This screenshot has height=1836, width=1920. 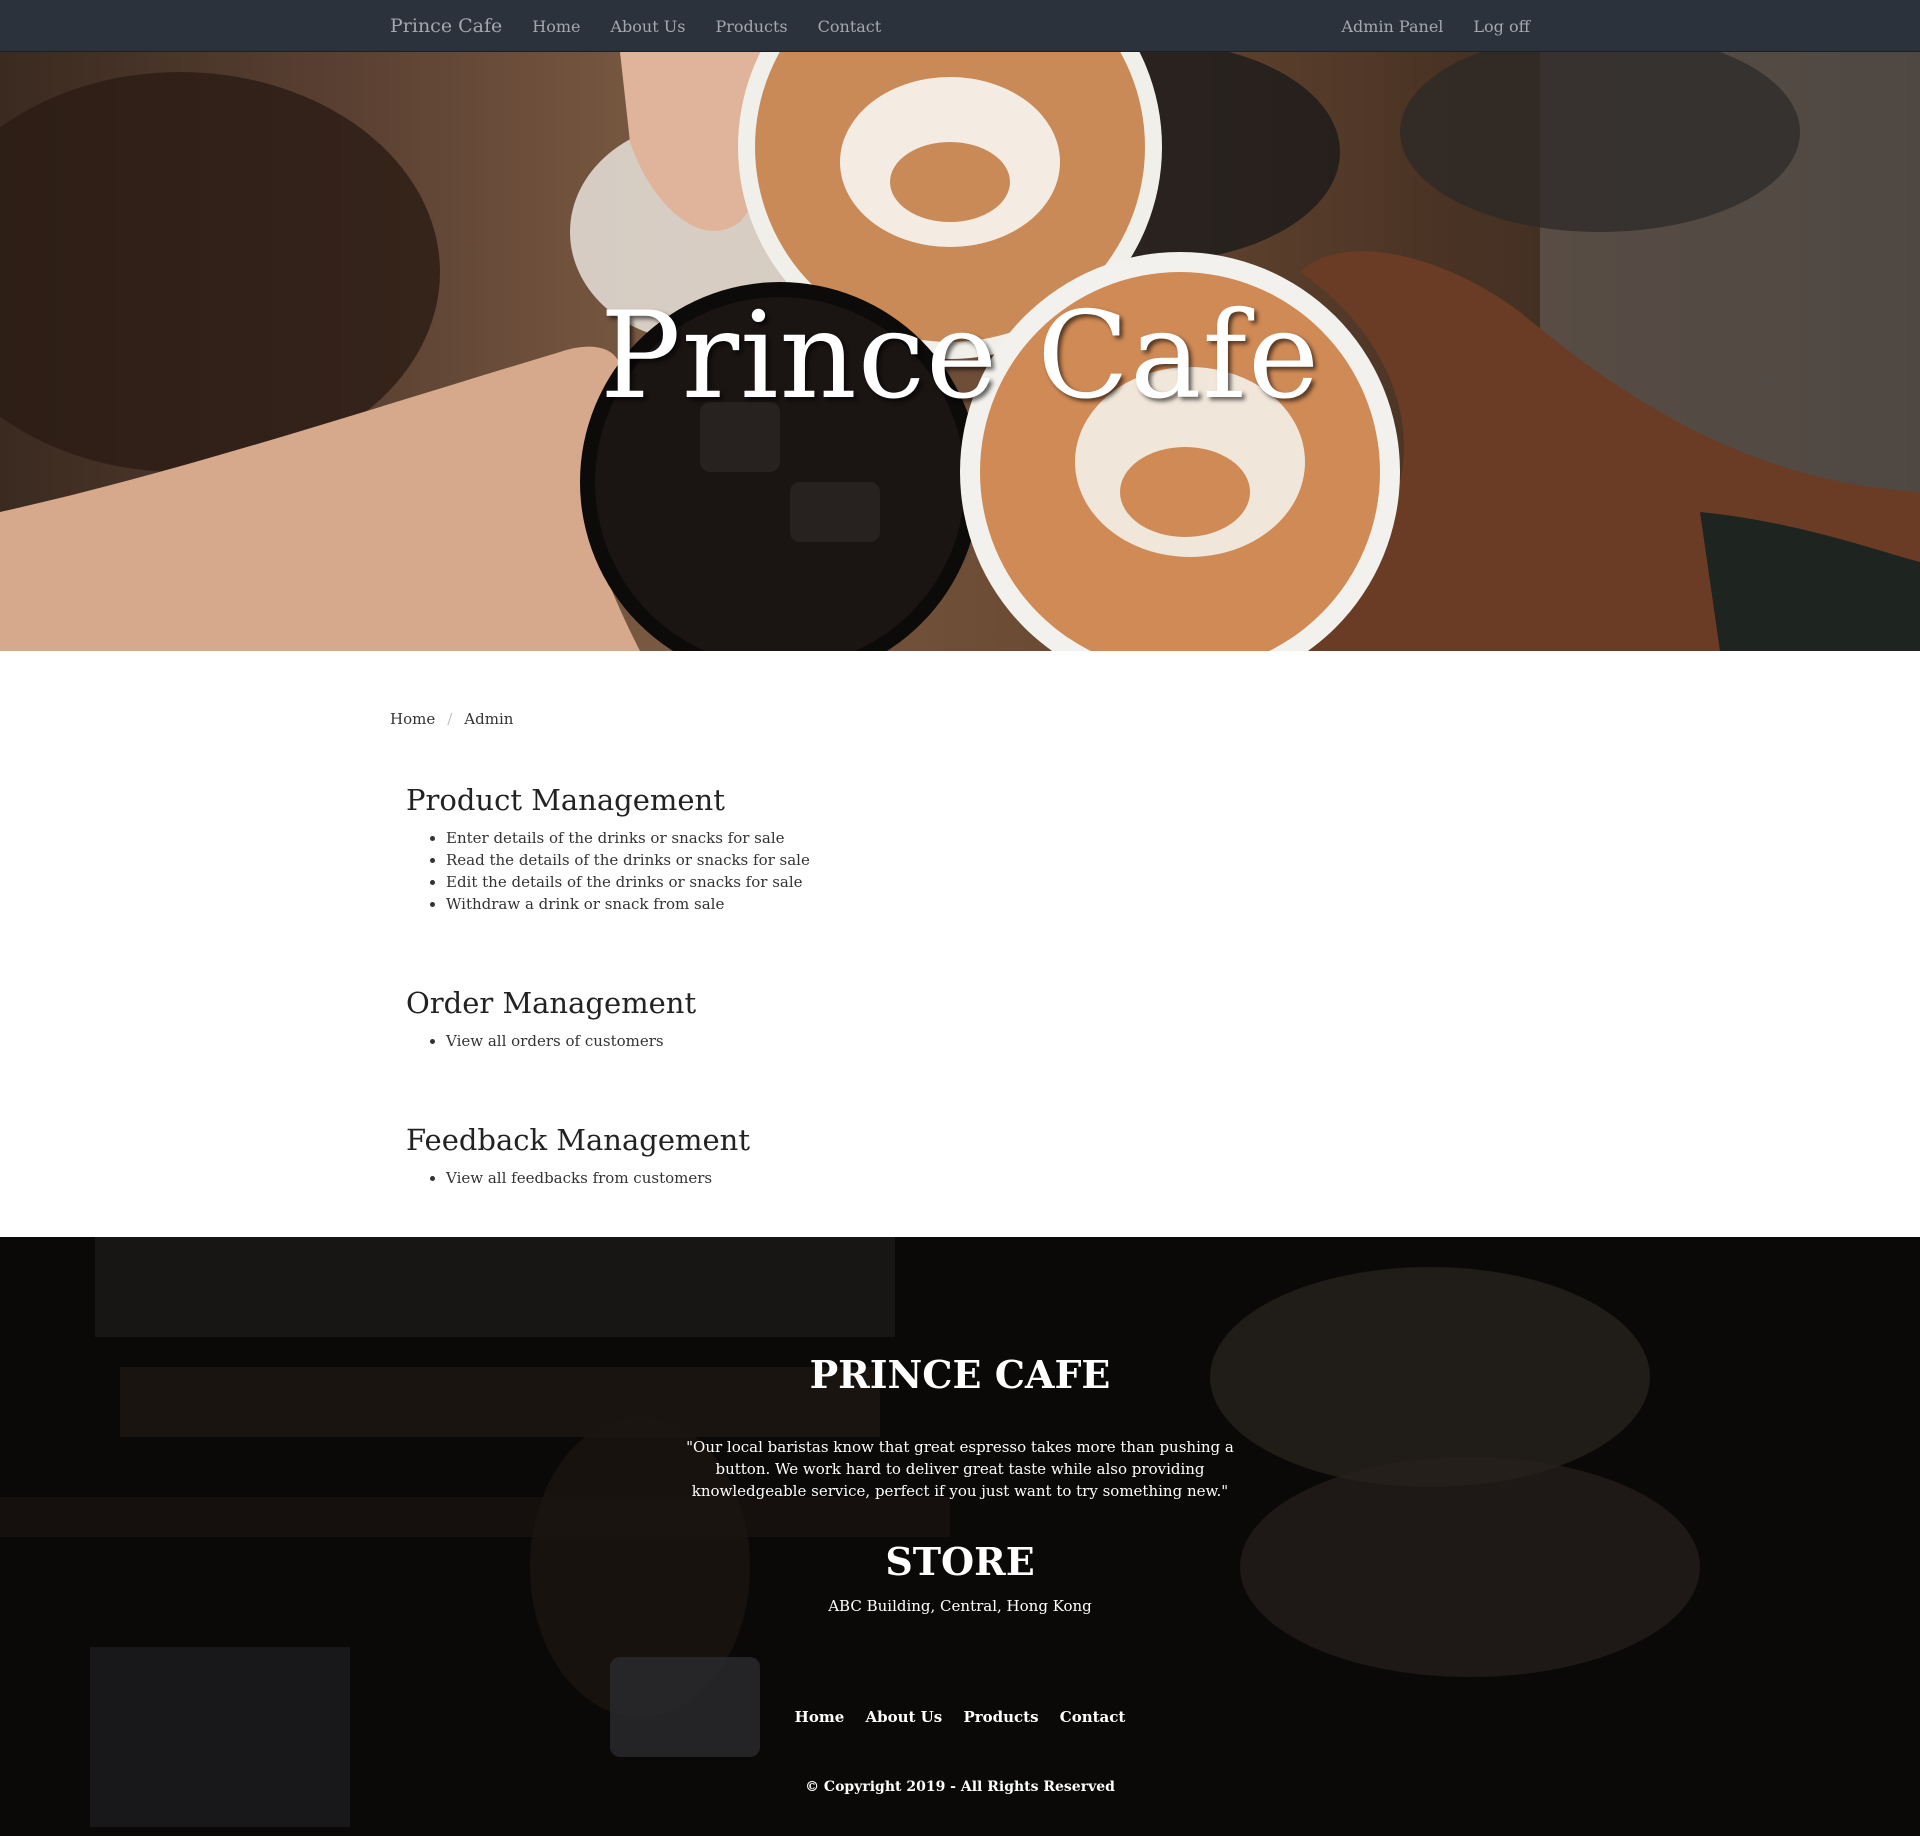 I want to click on footer-copyright: © Copyright 2019 - All Rights Reserved, so click(x=960, y=1787).